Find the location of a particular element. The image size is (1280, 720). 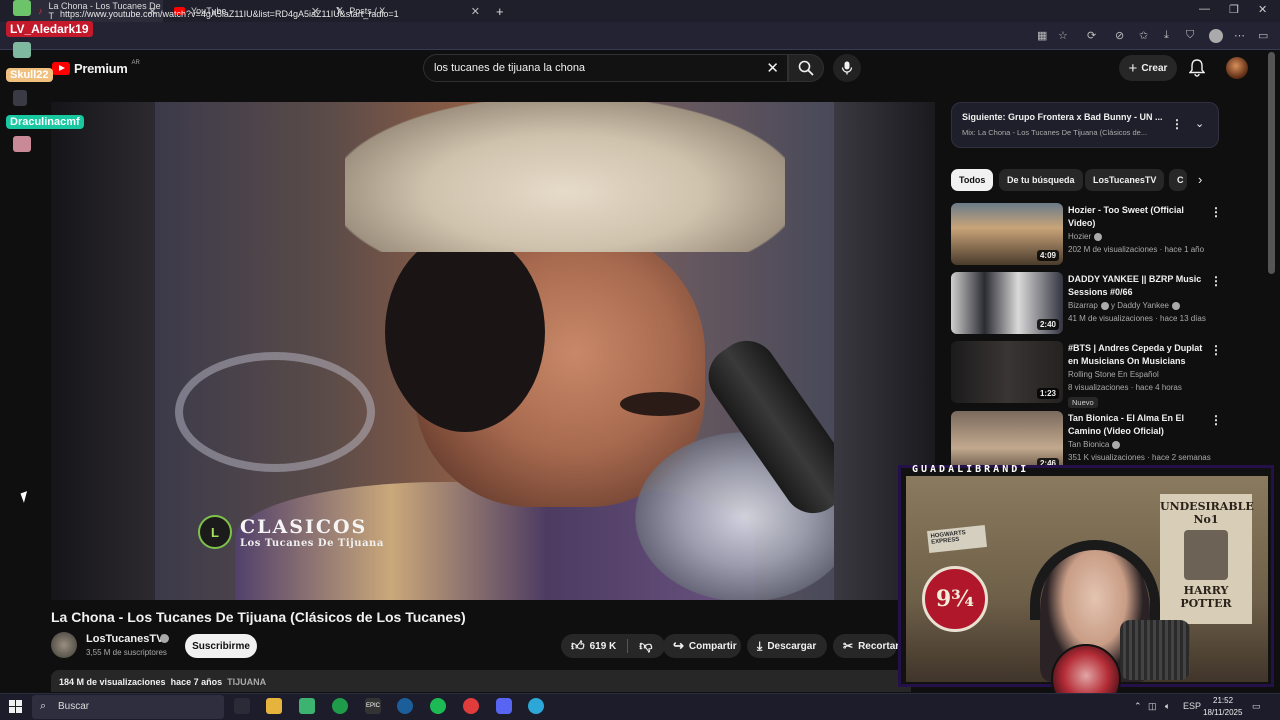

favorites-icon: ✩ is located at coordinates (1143, 35).